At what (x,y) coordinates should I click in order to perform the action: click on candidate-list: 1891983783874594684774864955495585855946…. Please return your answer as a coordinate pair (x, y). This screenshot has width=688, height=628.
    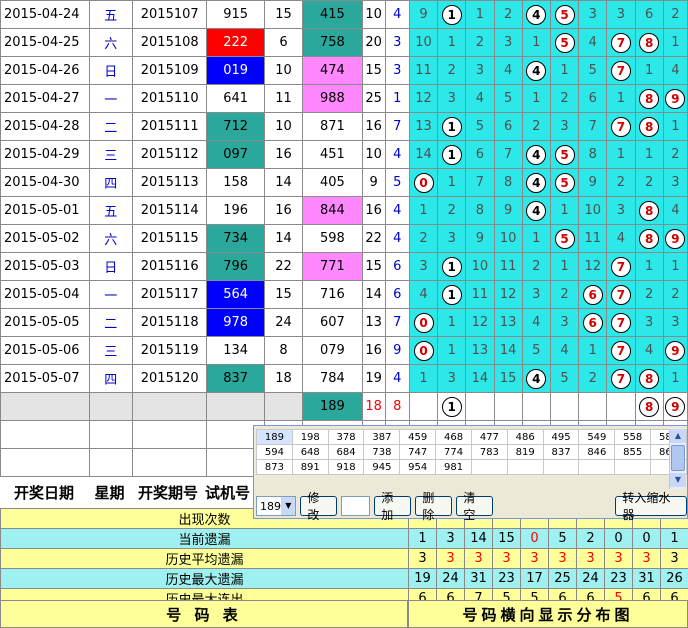
    Looking at the image, I should click on (471, 452).